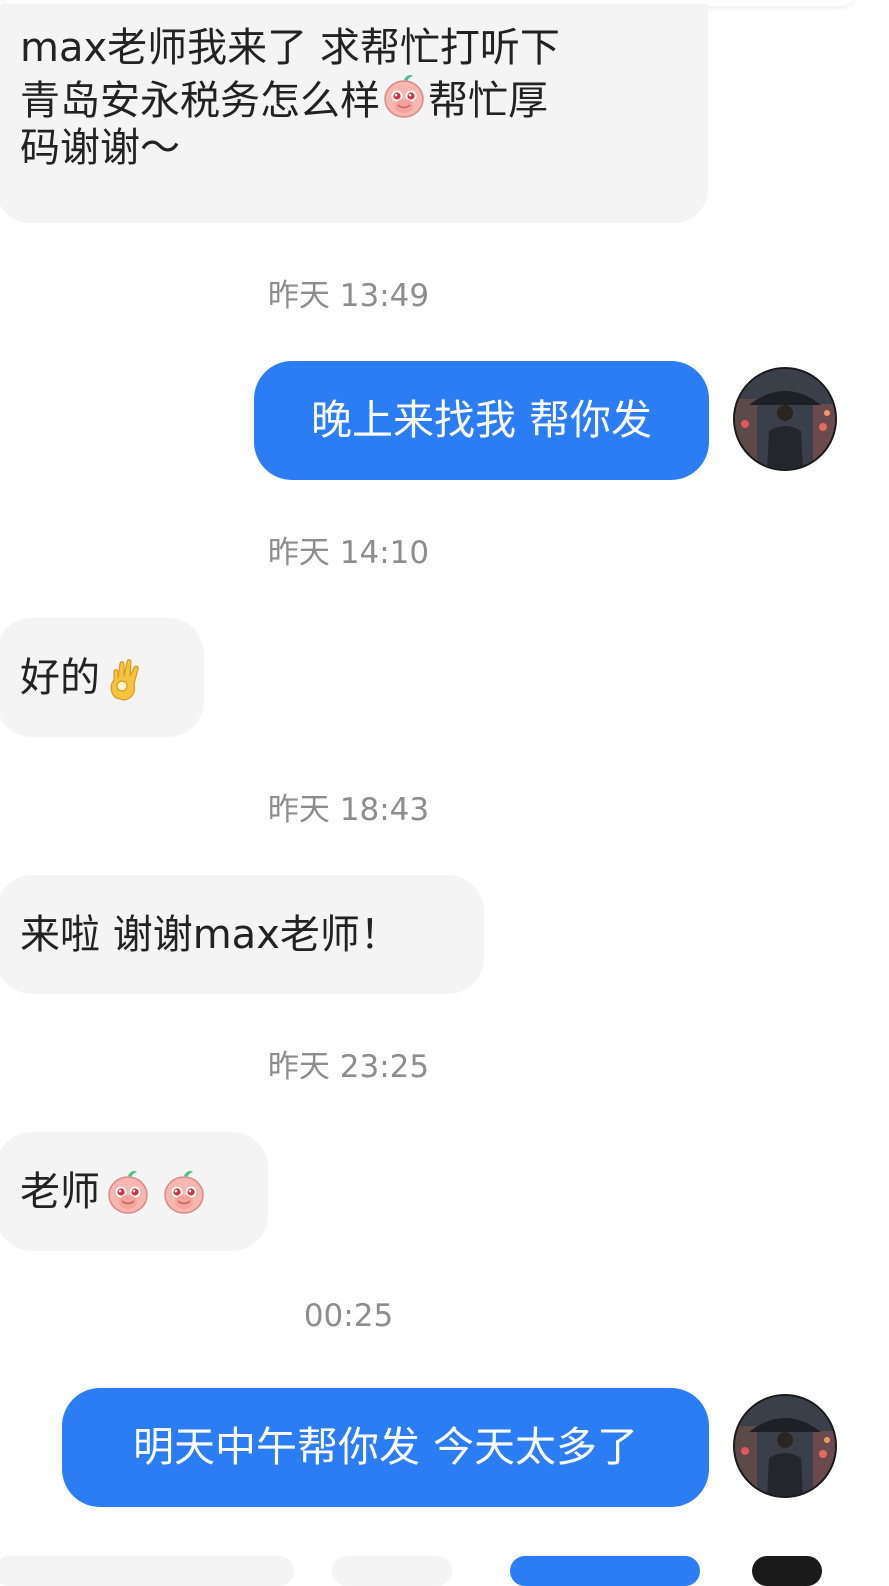 Image resolution: width=889 pixels, height=1586 pixels. I want to click on next-outgoing-bubble-edge, so click(605, 1571).